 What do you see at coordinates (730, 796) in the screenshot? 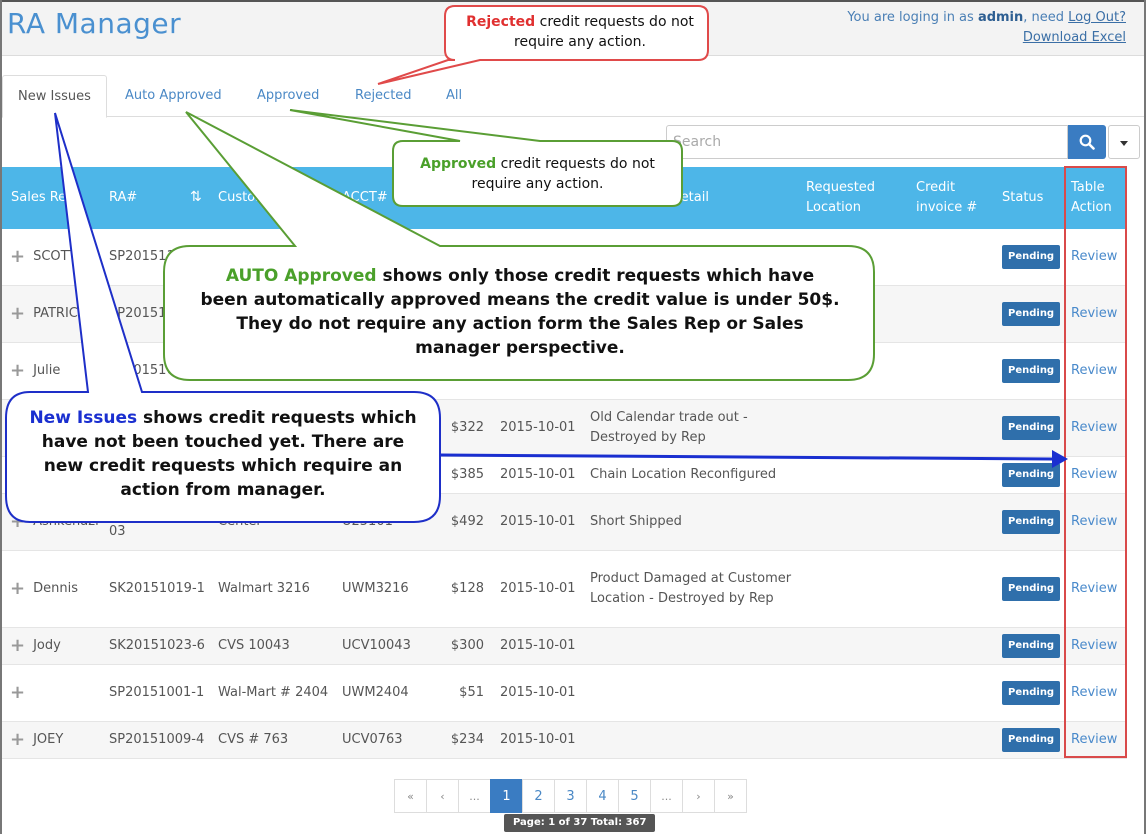
I see `page-last: »` at bounding box center [730, 796].